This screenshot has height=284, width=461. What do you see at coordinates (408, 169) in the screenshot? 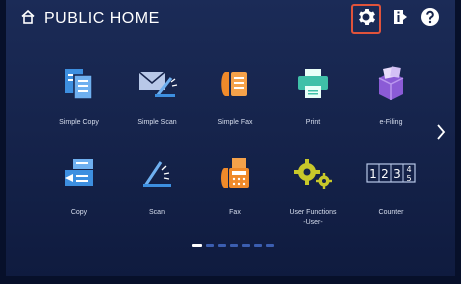
I see `counter-digit: 4` at bounding box center [408, 169].